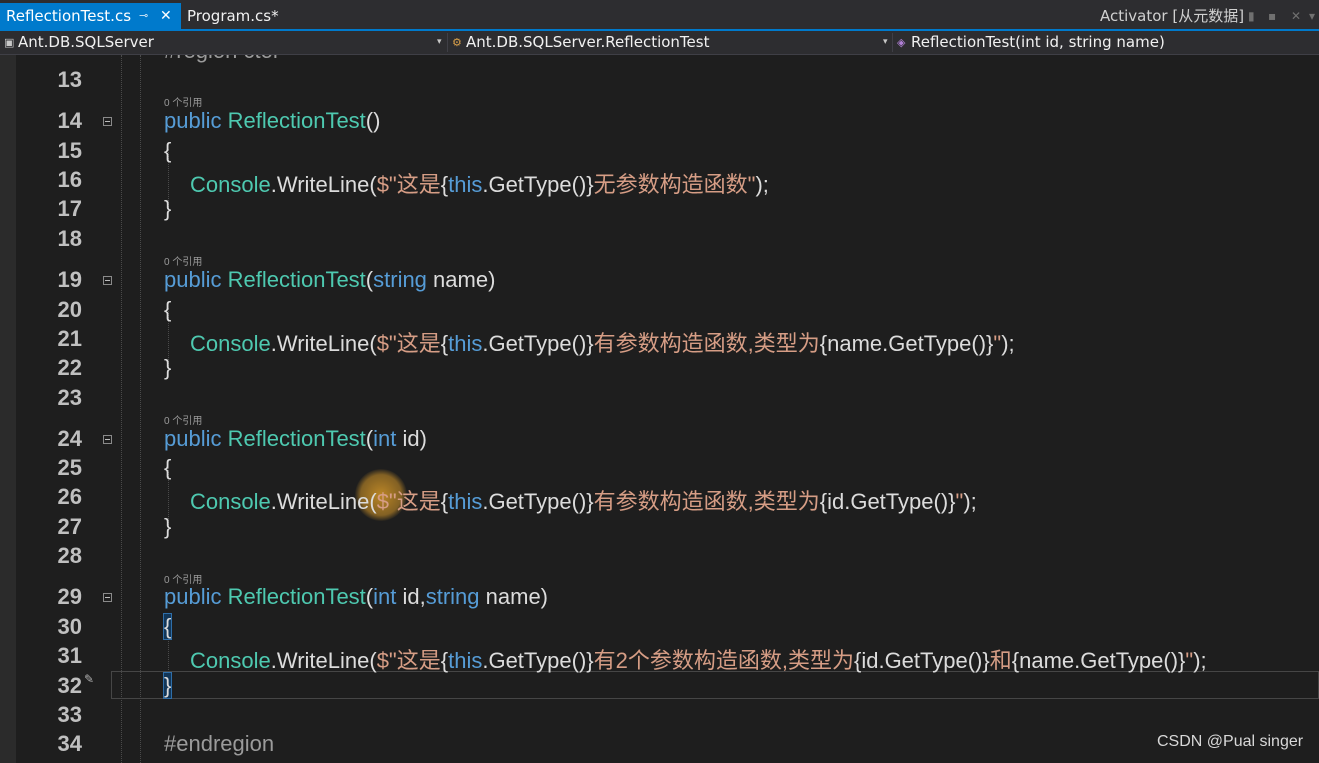 Image resolution: width=1319 pixels, height=763 pixels. Describe the element at coordinates (588, 42) in the screenshot. I see `type-dropdown-label: Ant.DB.SQLServer.ReflectionTest` at that location.